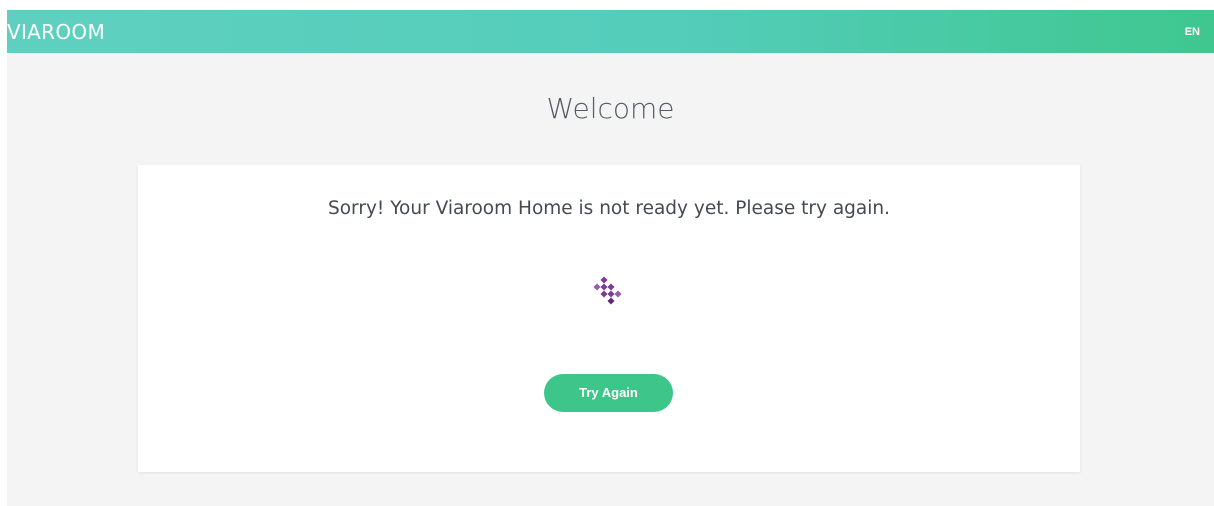  Describe the element at coordinates (56, 32) in the screenshot. I see `brand-logo: VIAROOM` at that location.